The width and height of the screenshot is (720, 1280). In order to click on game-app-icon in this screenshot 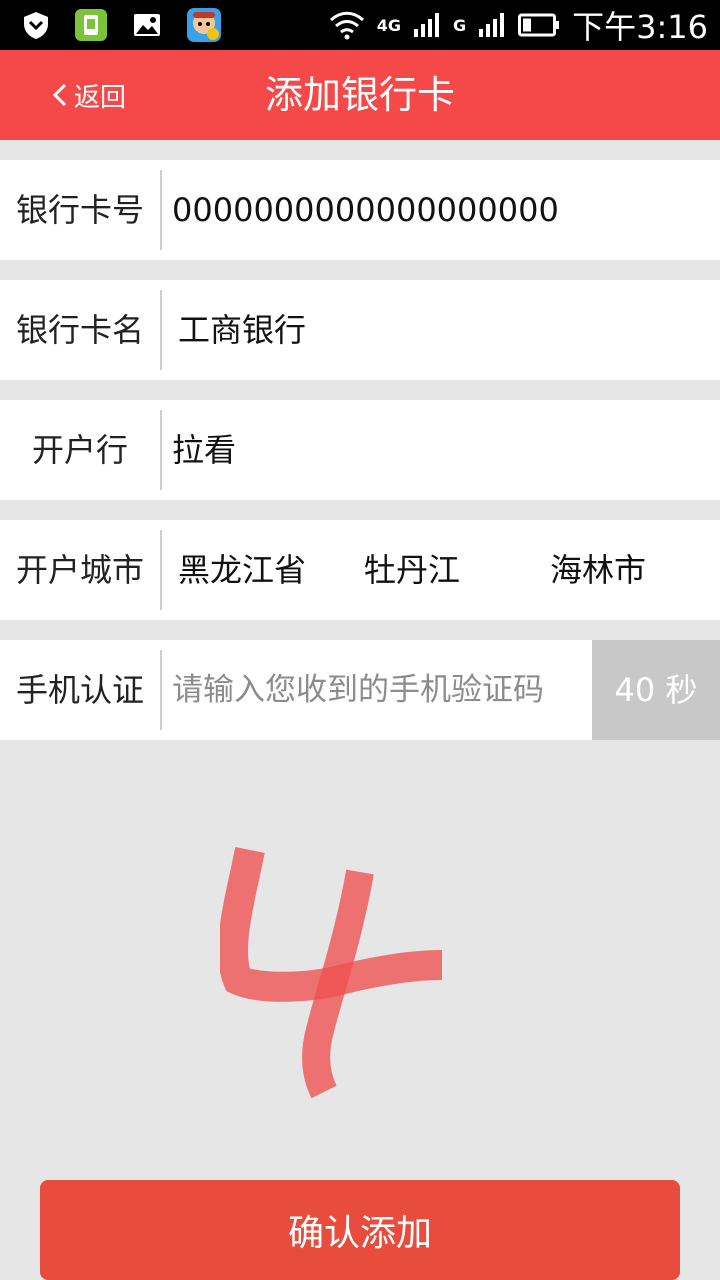, I will do `click(204, 25)`.